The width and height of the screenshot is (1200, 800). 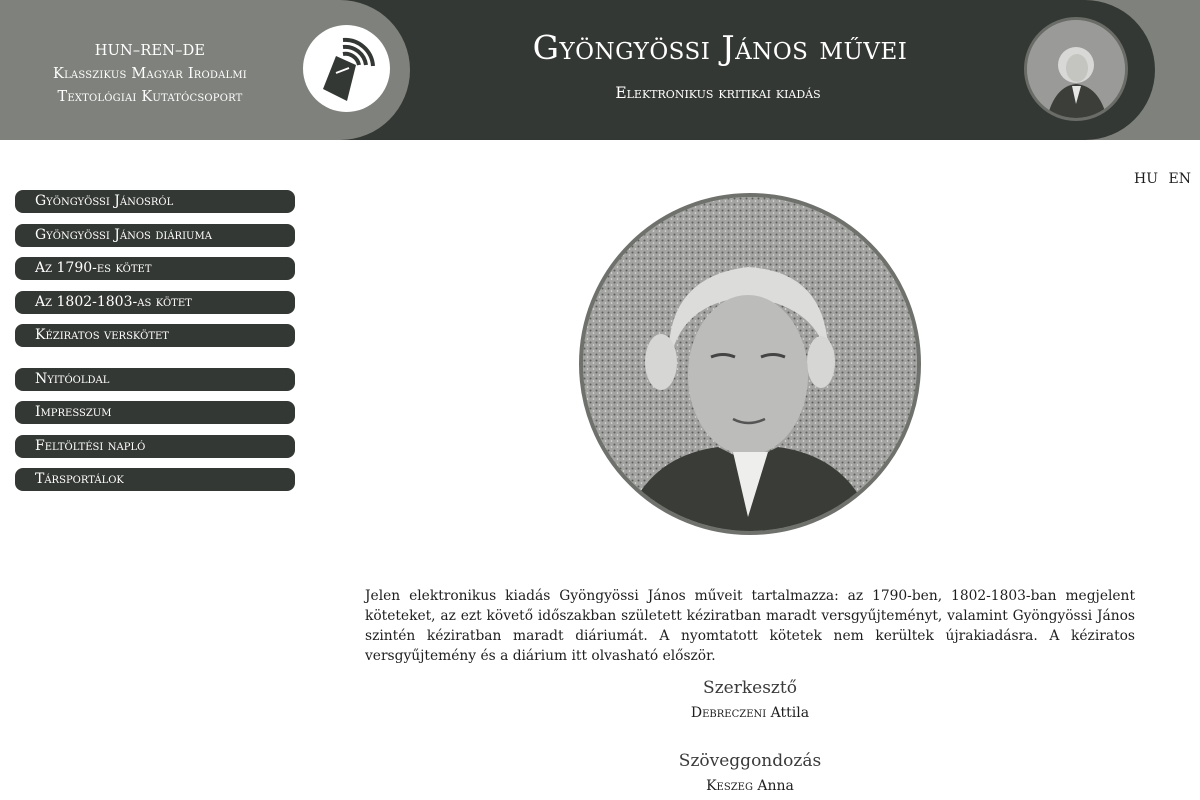 What do you see at coordinates (790, 713) in the screenshot?
I see `credit-given-name: Attila` at bounding box center [790, 713].